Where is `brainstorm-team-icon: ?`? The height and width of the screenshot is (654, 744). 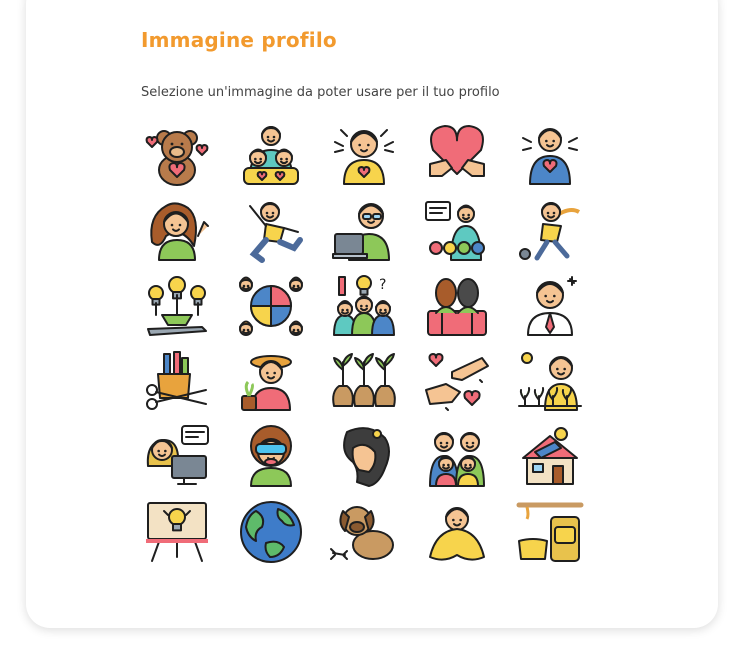 brainstorm-team-icon: ? is located at coordinates (364, 305).